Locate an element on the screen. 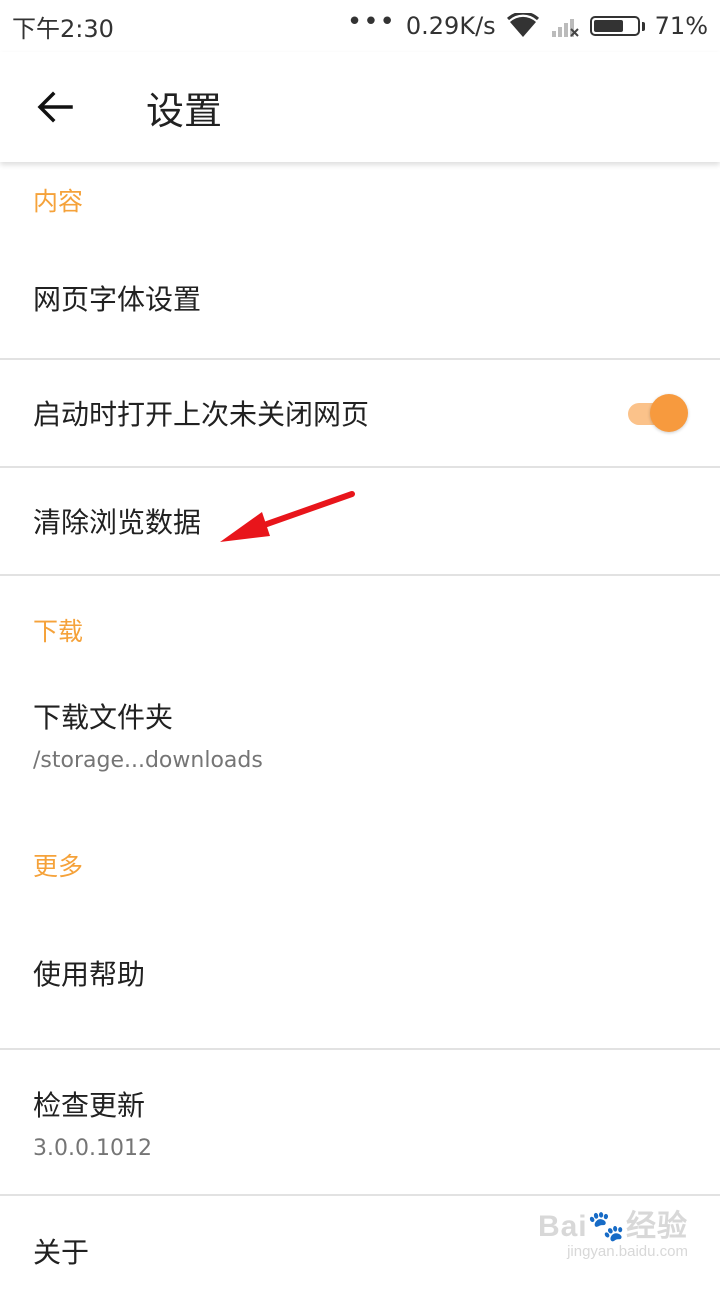  battery-icon is located at coordinates (617, 26).